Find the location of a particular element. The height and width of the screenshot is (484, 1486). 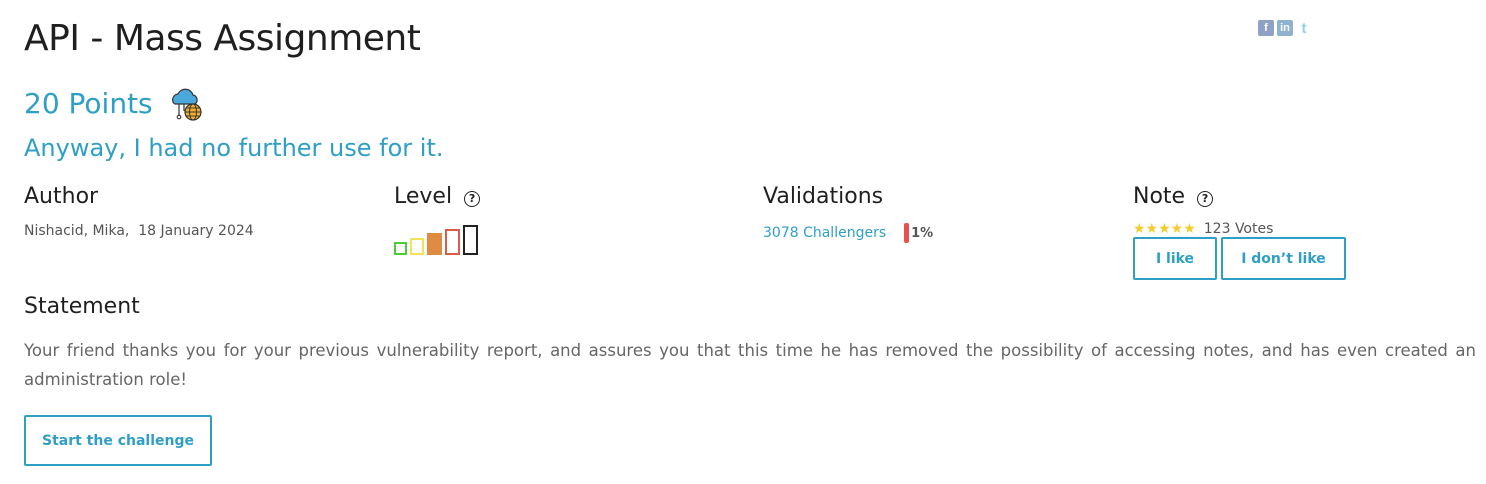

percent-bar is located at coordinates (907, 233).